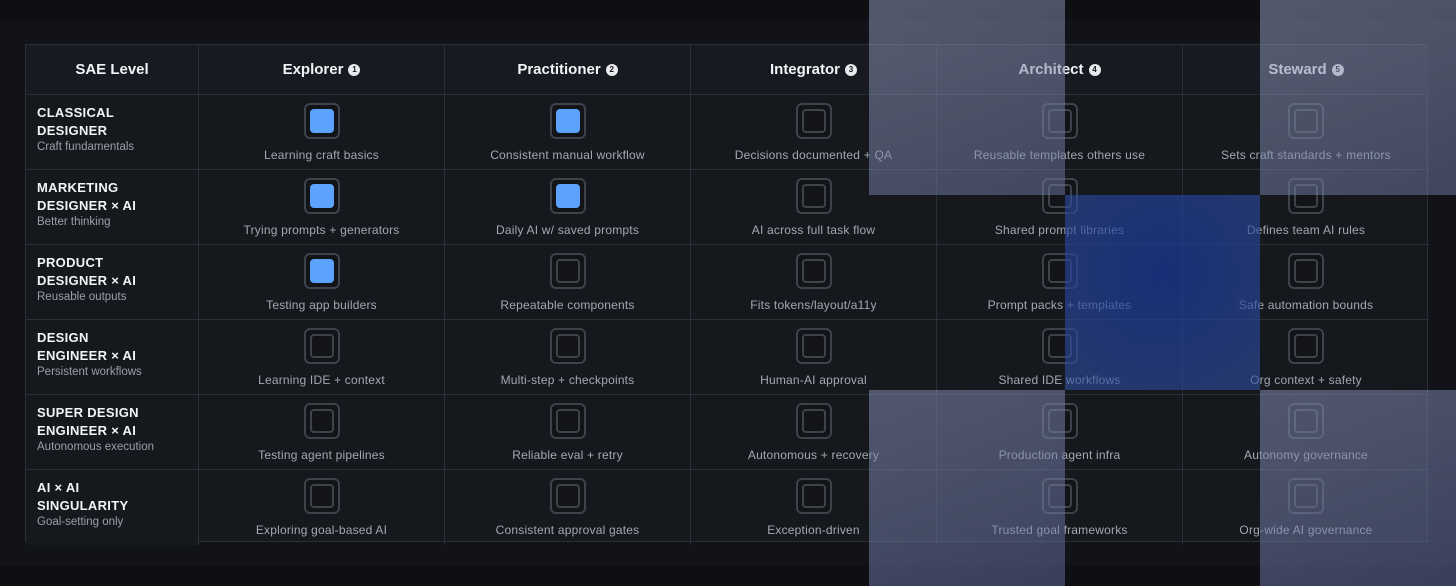 This screenshot has width=1456, height=586. I want to click on level-number-badge: 4, so click(1094, 69).